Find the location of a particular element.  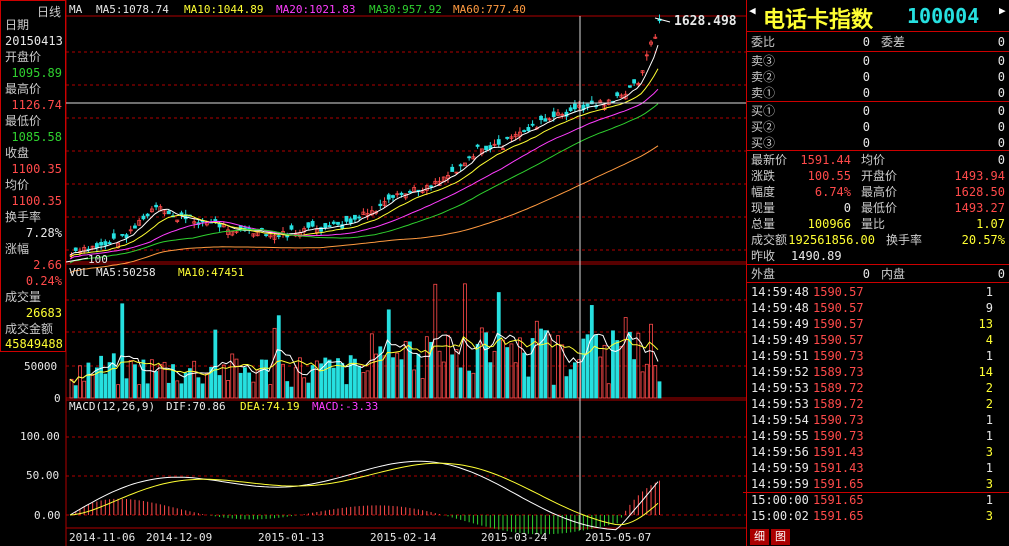

turn-value: 20.57% is located at coordinates (983, 240).